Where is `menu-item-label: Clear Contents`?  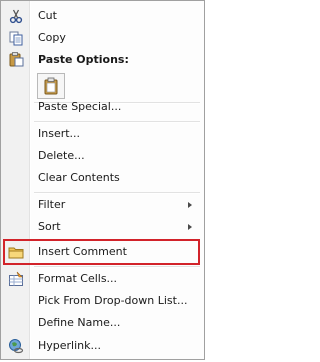
menu-item-label: Clear Contents is located at coordinates (79, 177).